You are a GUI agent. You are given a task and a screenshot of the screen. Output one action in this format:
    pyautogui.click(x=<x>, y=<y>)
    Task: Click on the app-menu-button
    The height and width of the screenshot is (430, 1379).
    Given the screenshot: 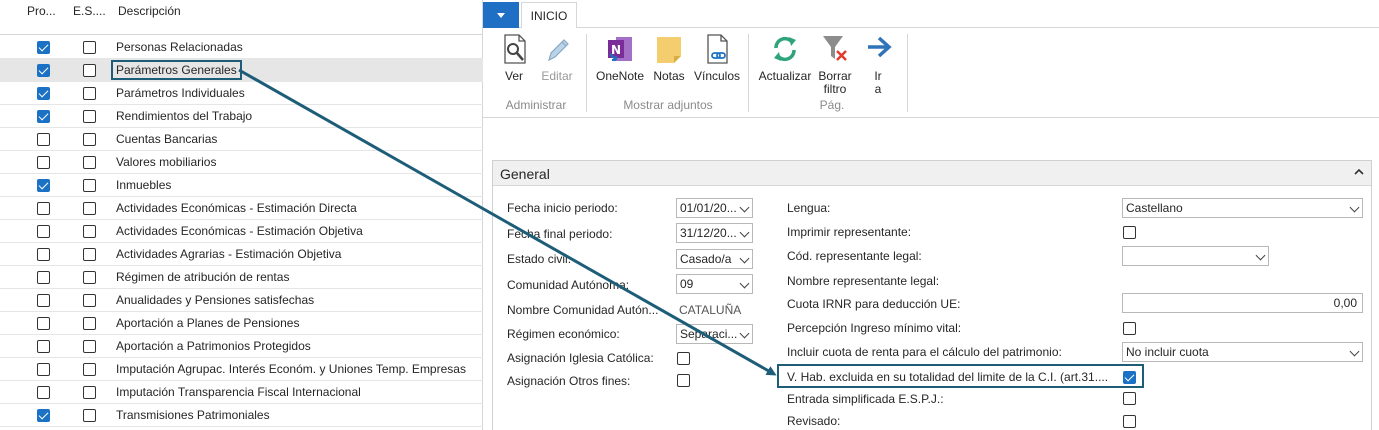 What is the action you would take?
    pyautogui.click(x=501, y=15)
    